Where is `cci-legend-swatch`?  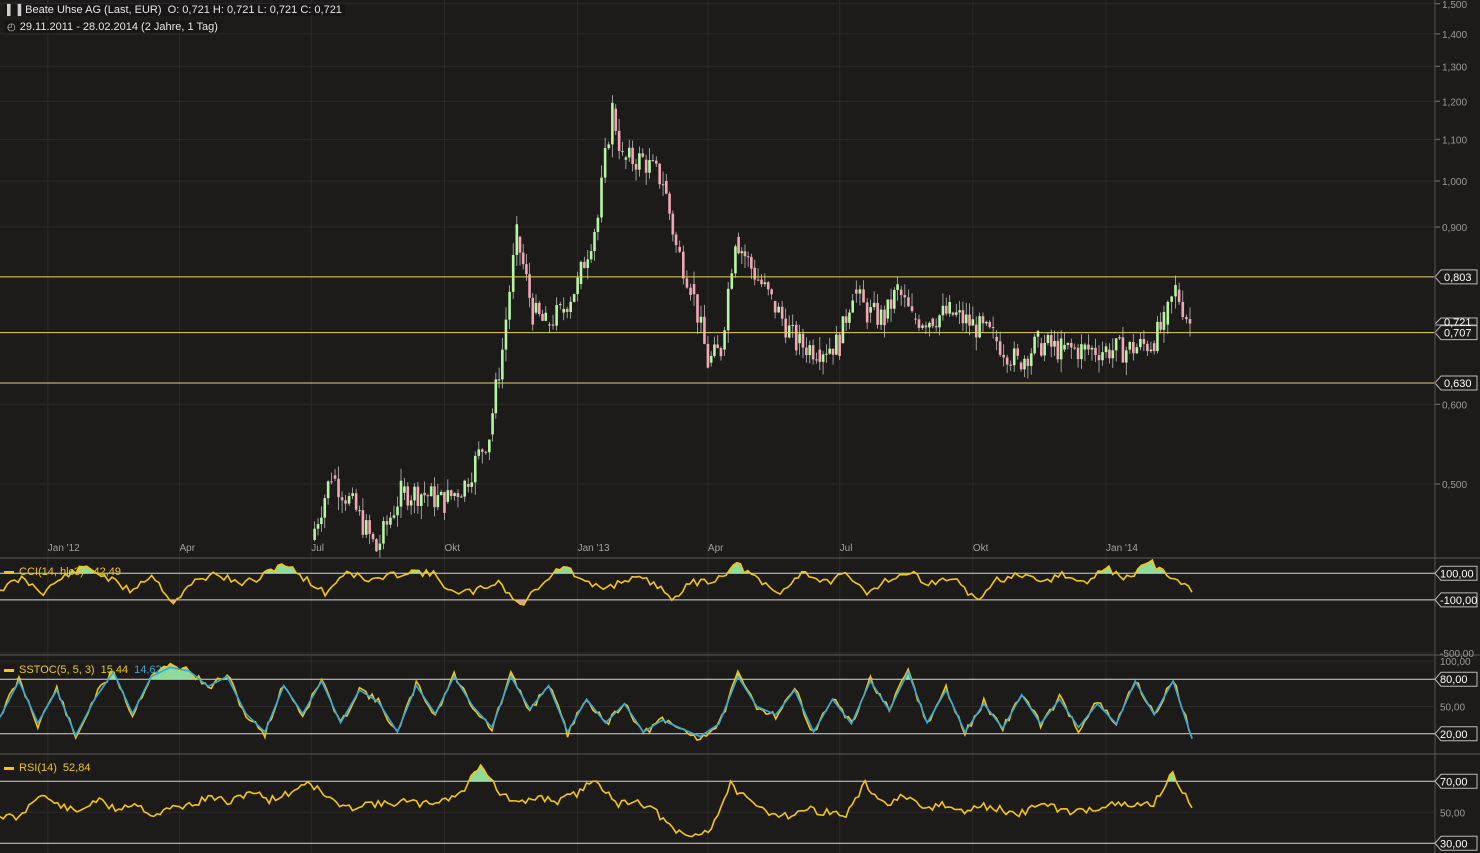 cci-legend-swatch is located at coordinates (9, 572).